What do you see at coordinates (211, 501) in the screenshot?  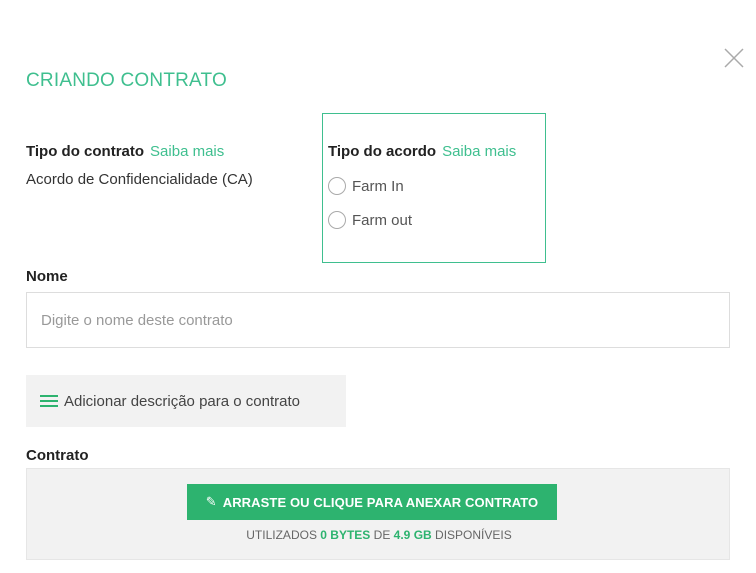 I see `paperclip-icon: ✎` at bounding box center [211, 501].